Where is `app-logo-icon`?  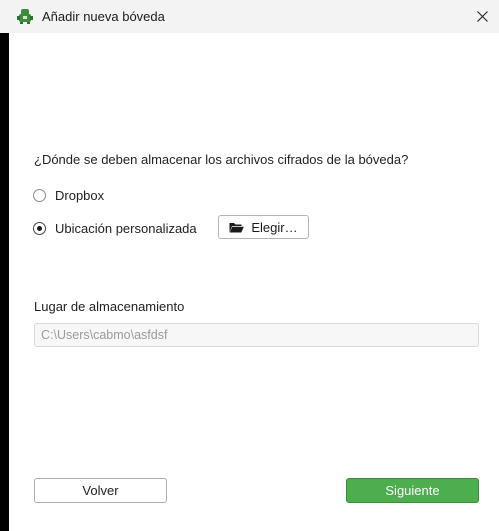
app-logo-icon is located at coordinates (25, 16).